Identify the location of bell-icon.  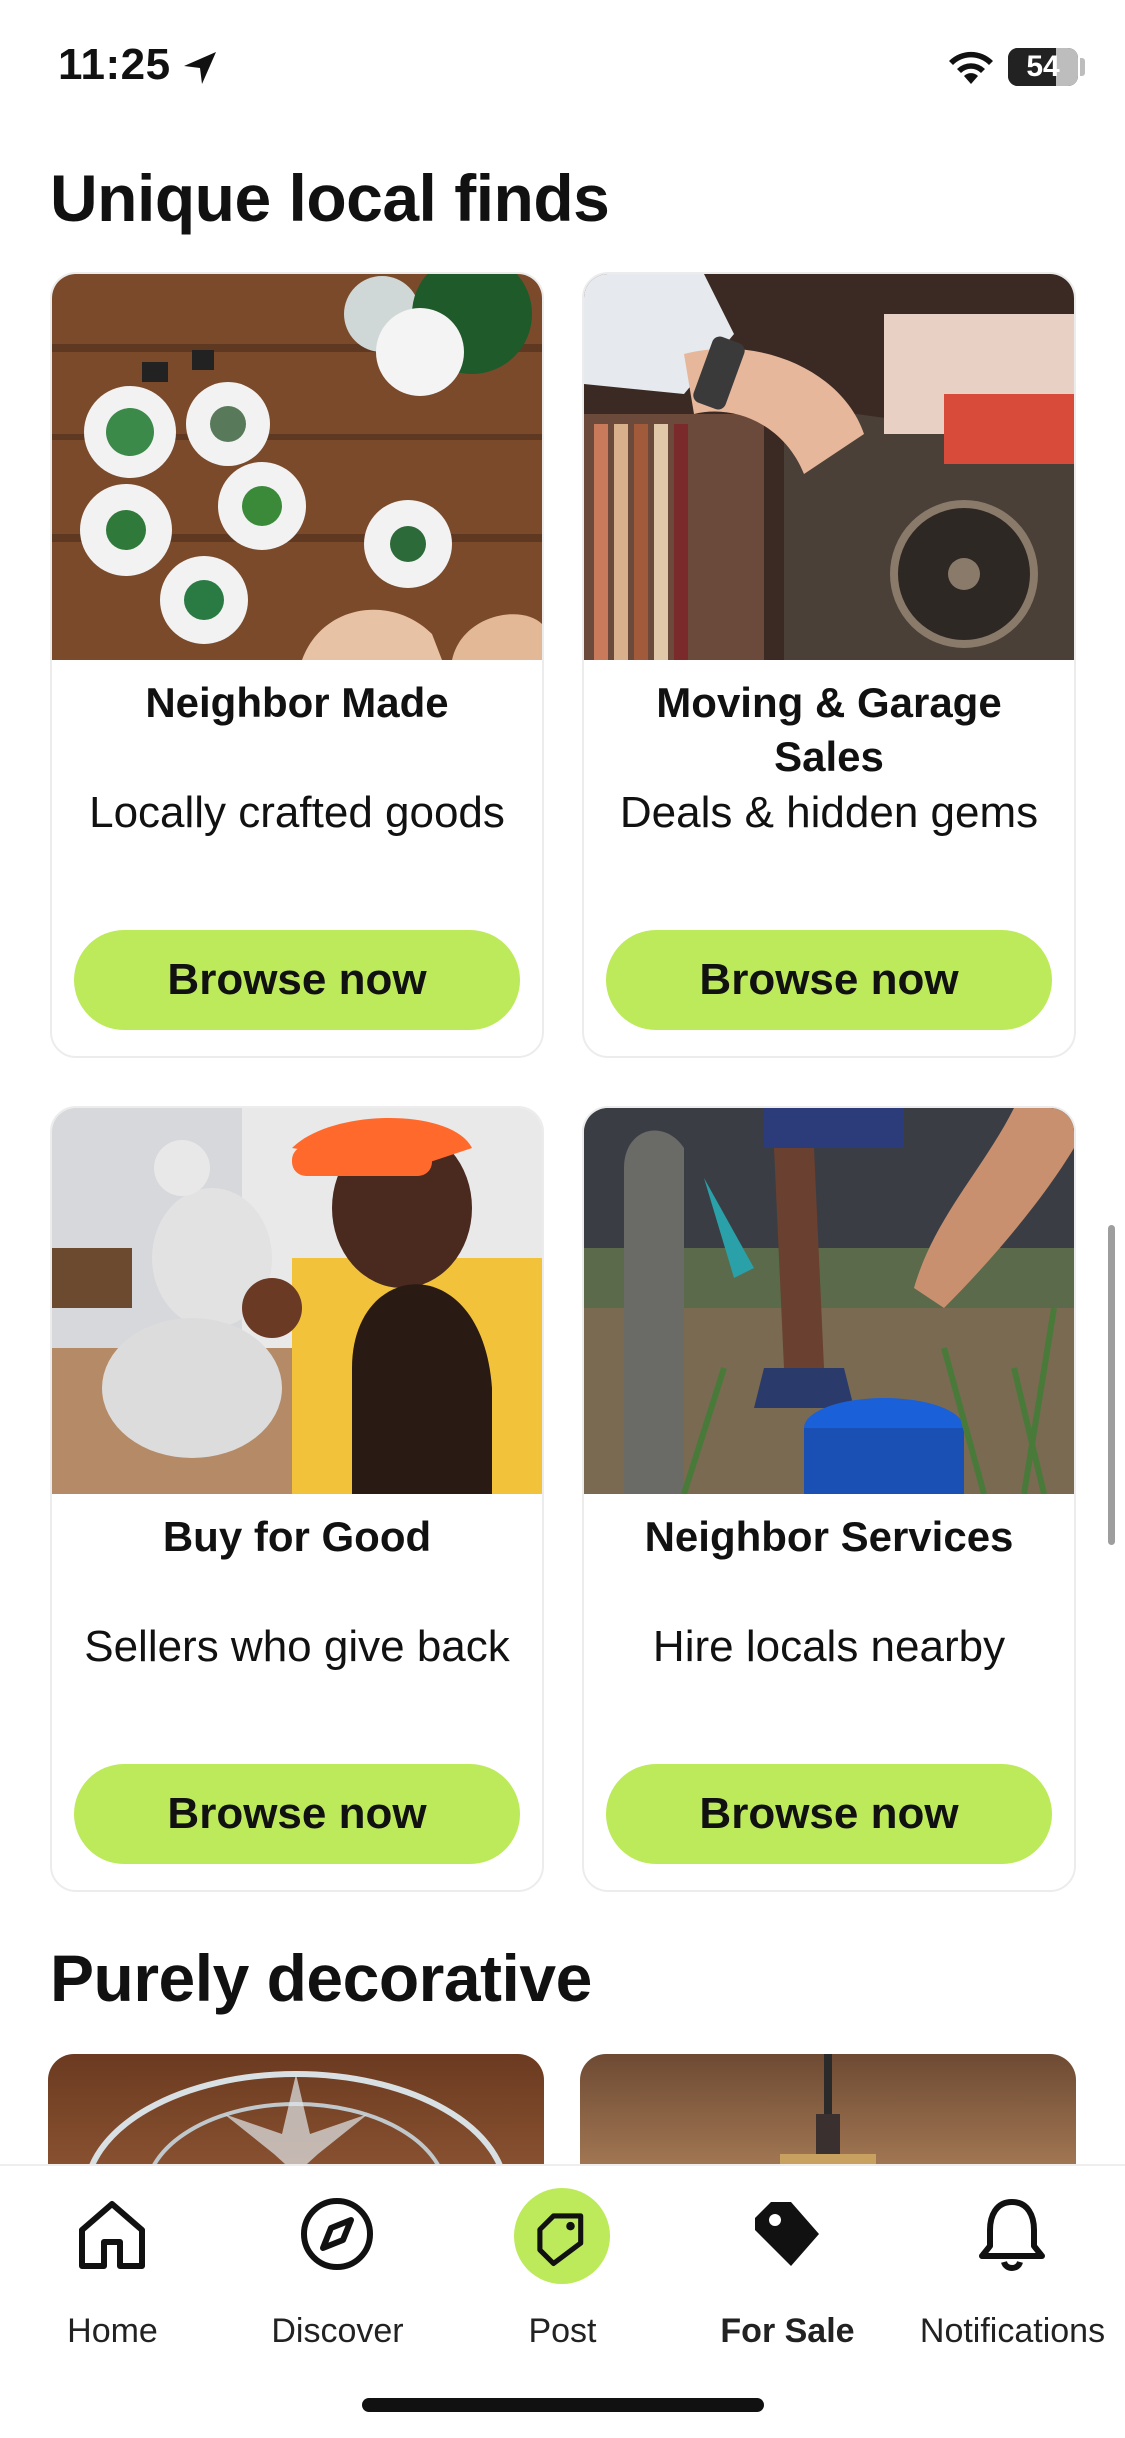
(1012, 2235).